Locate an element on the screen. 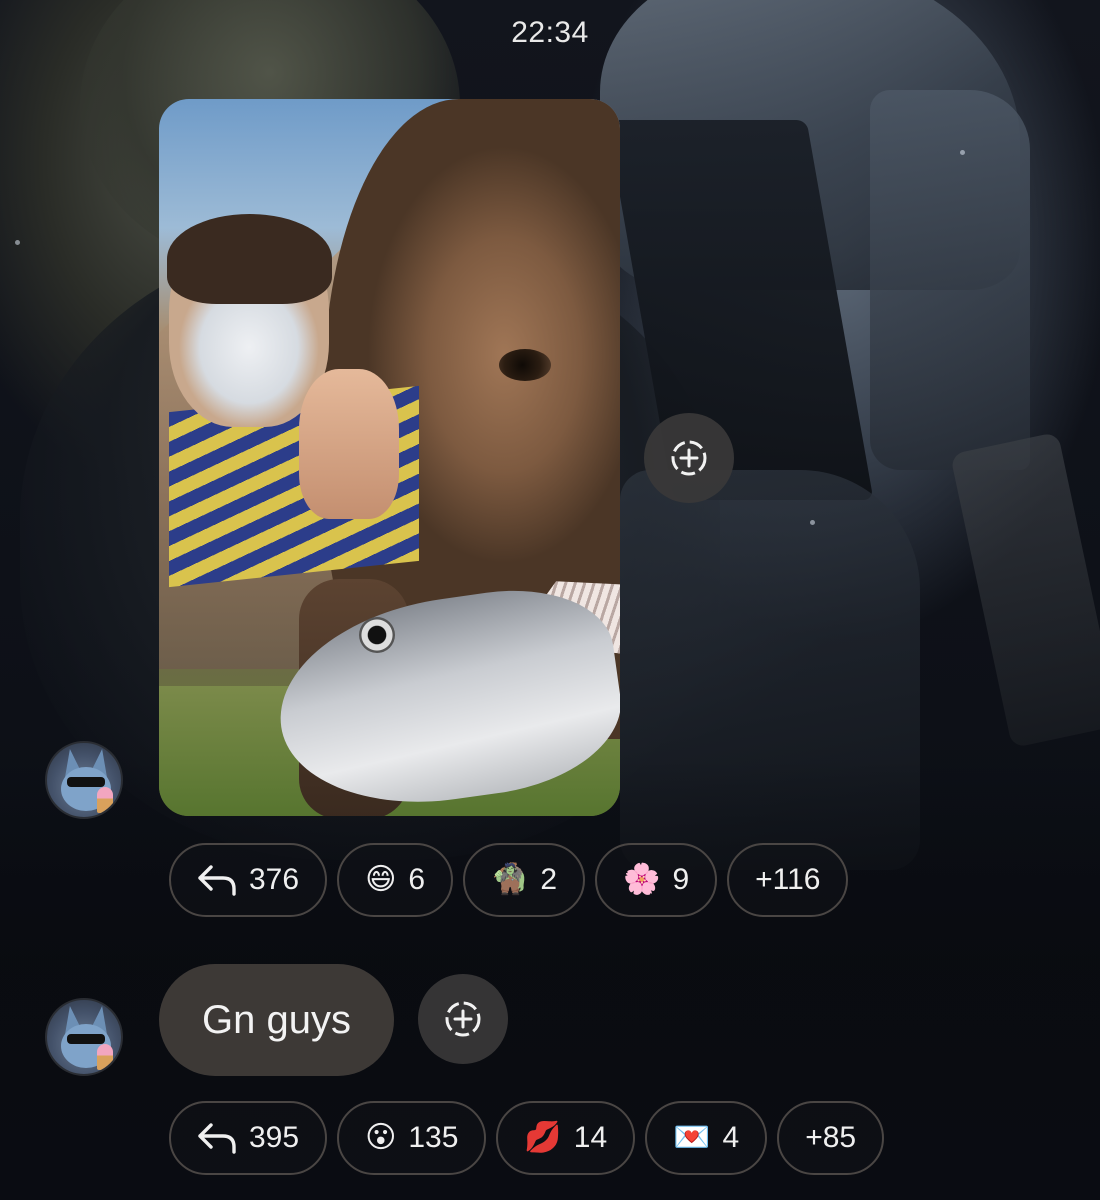 This screenshot has height=1200, width=1100. ogre-sticker-emoji: 🧌 is located at coordinates (510, 879).